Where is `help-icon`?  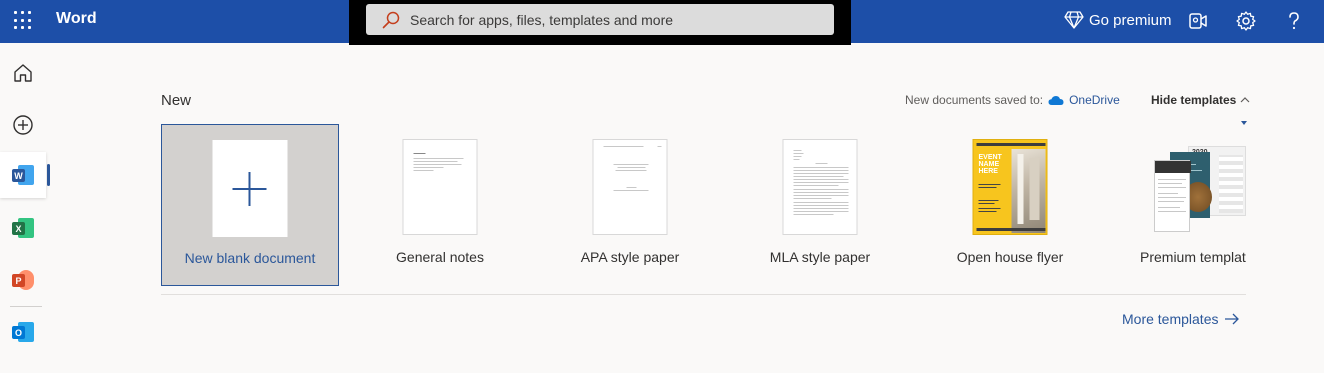 help-icon is located at coordinates (1294, 21).